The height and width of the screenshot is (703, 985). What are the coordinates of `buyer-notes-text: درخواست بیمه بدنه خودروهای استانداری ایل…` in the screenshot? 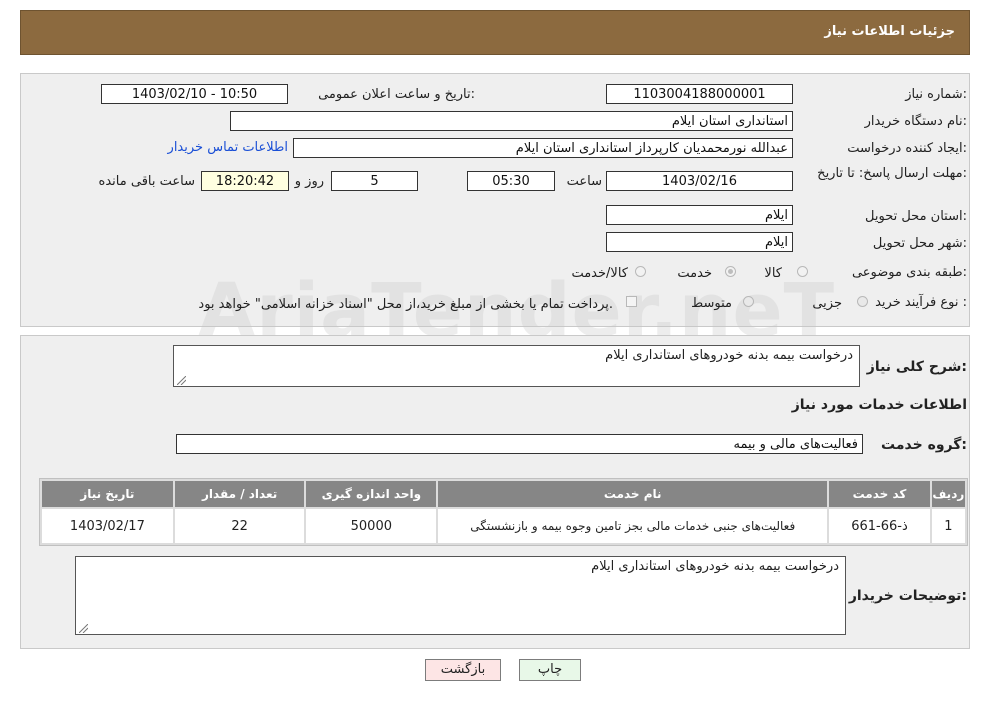 It's located at (715, 566).